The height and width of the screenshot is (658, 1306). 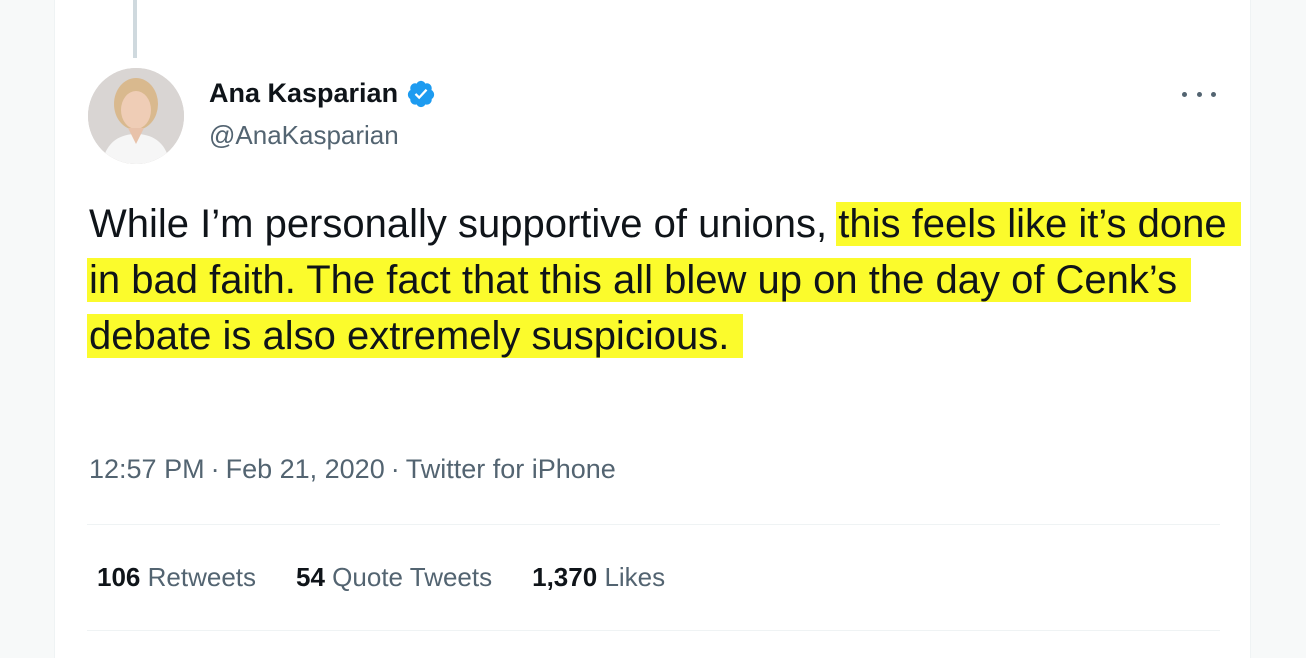 I want to click on author-name-row: Ana Kasparian, so click(x=322, y=93).